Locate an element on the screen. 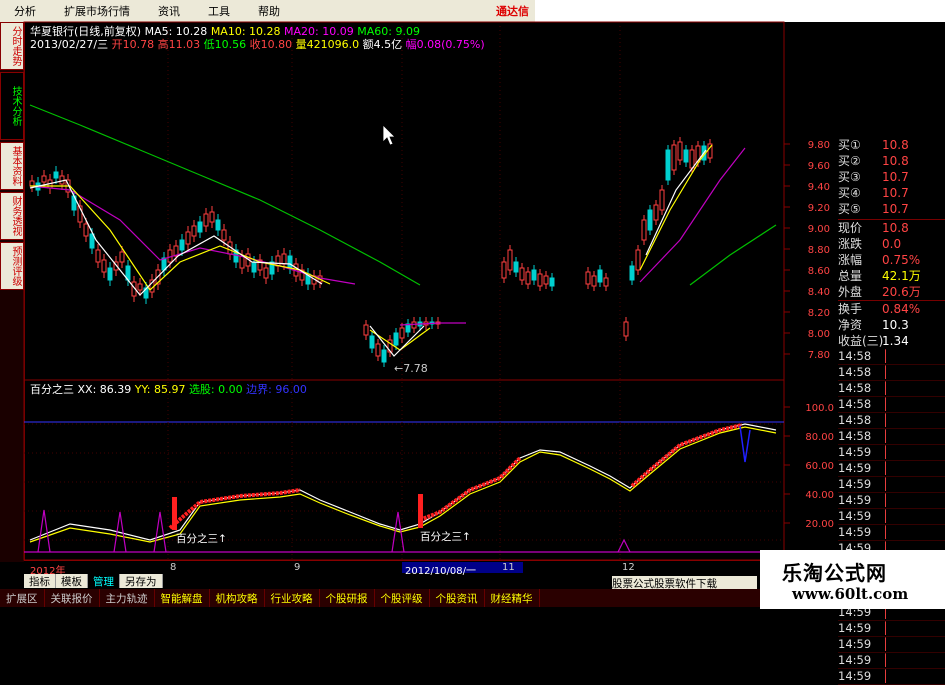 This screenshot has height=685, width=945. indicator-pick: 选股: 0.00 is located at coordinates (215, 389).